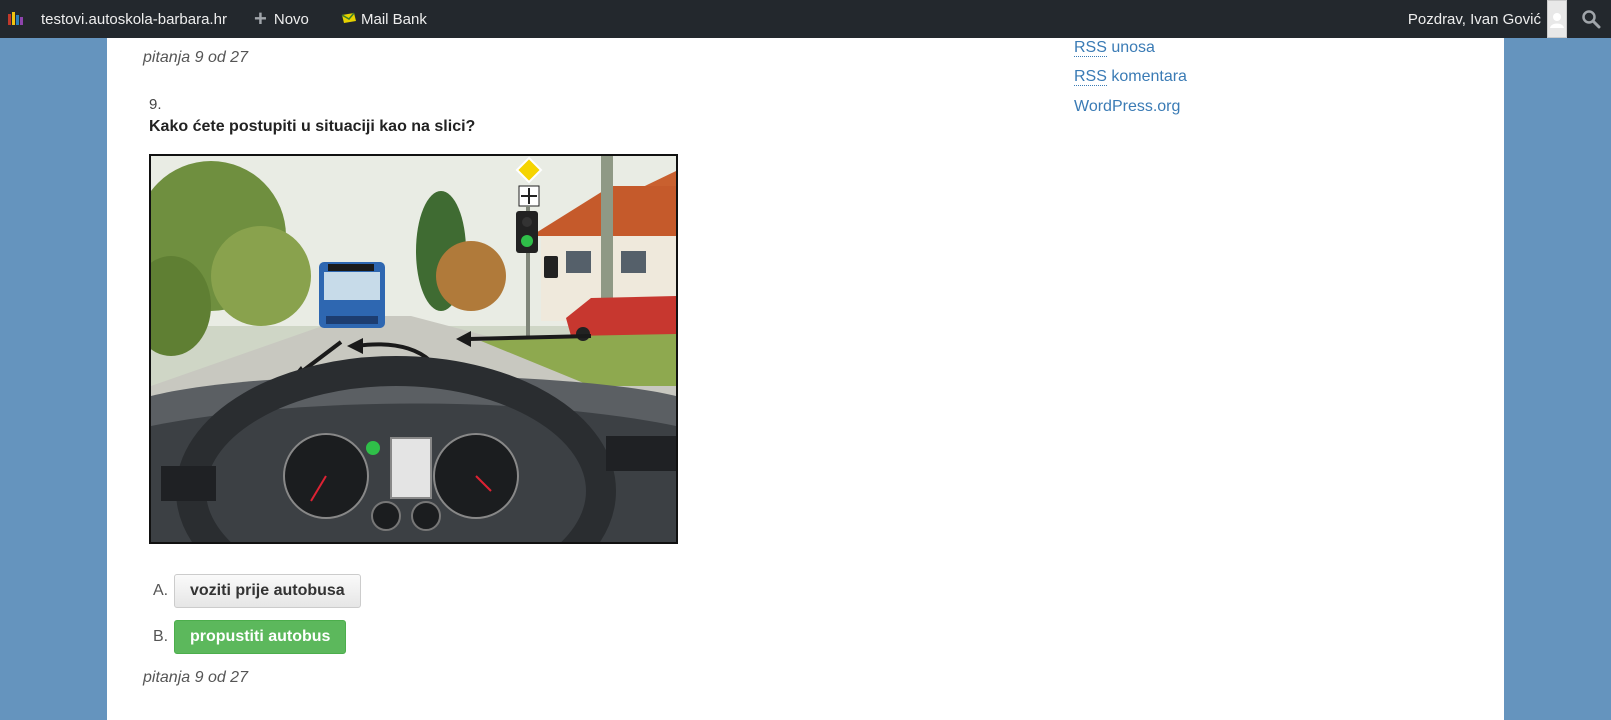  Describe the element at coordinates (349, 19) in the screenshot. I see `mail-bank-icon` at that location.